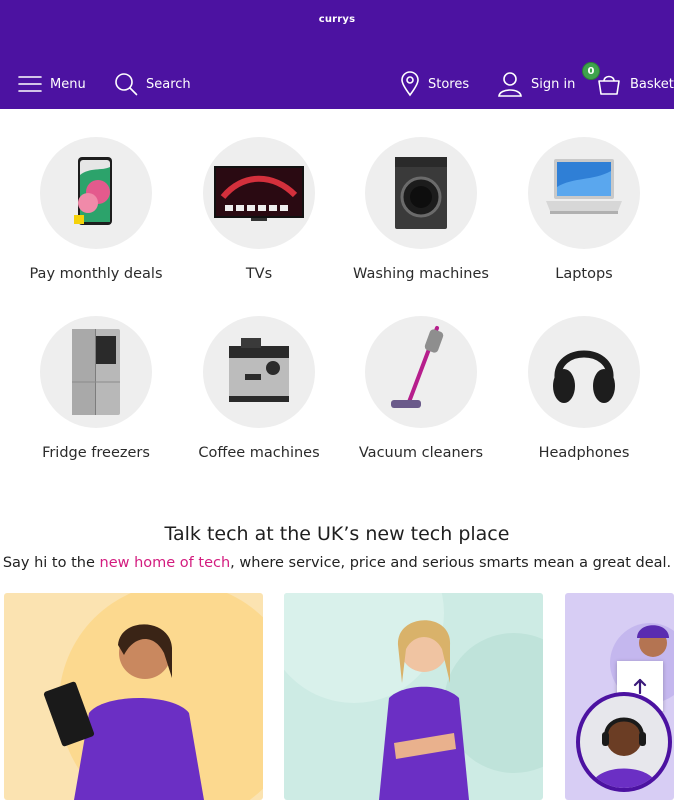  I want to click on category-tvs: TVs, so click(259, 209).